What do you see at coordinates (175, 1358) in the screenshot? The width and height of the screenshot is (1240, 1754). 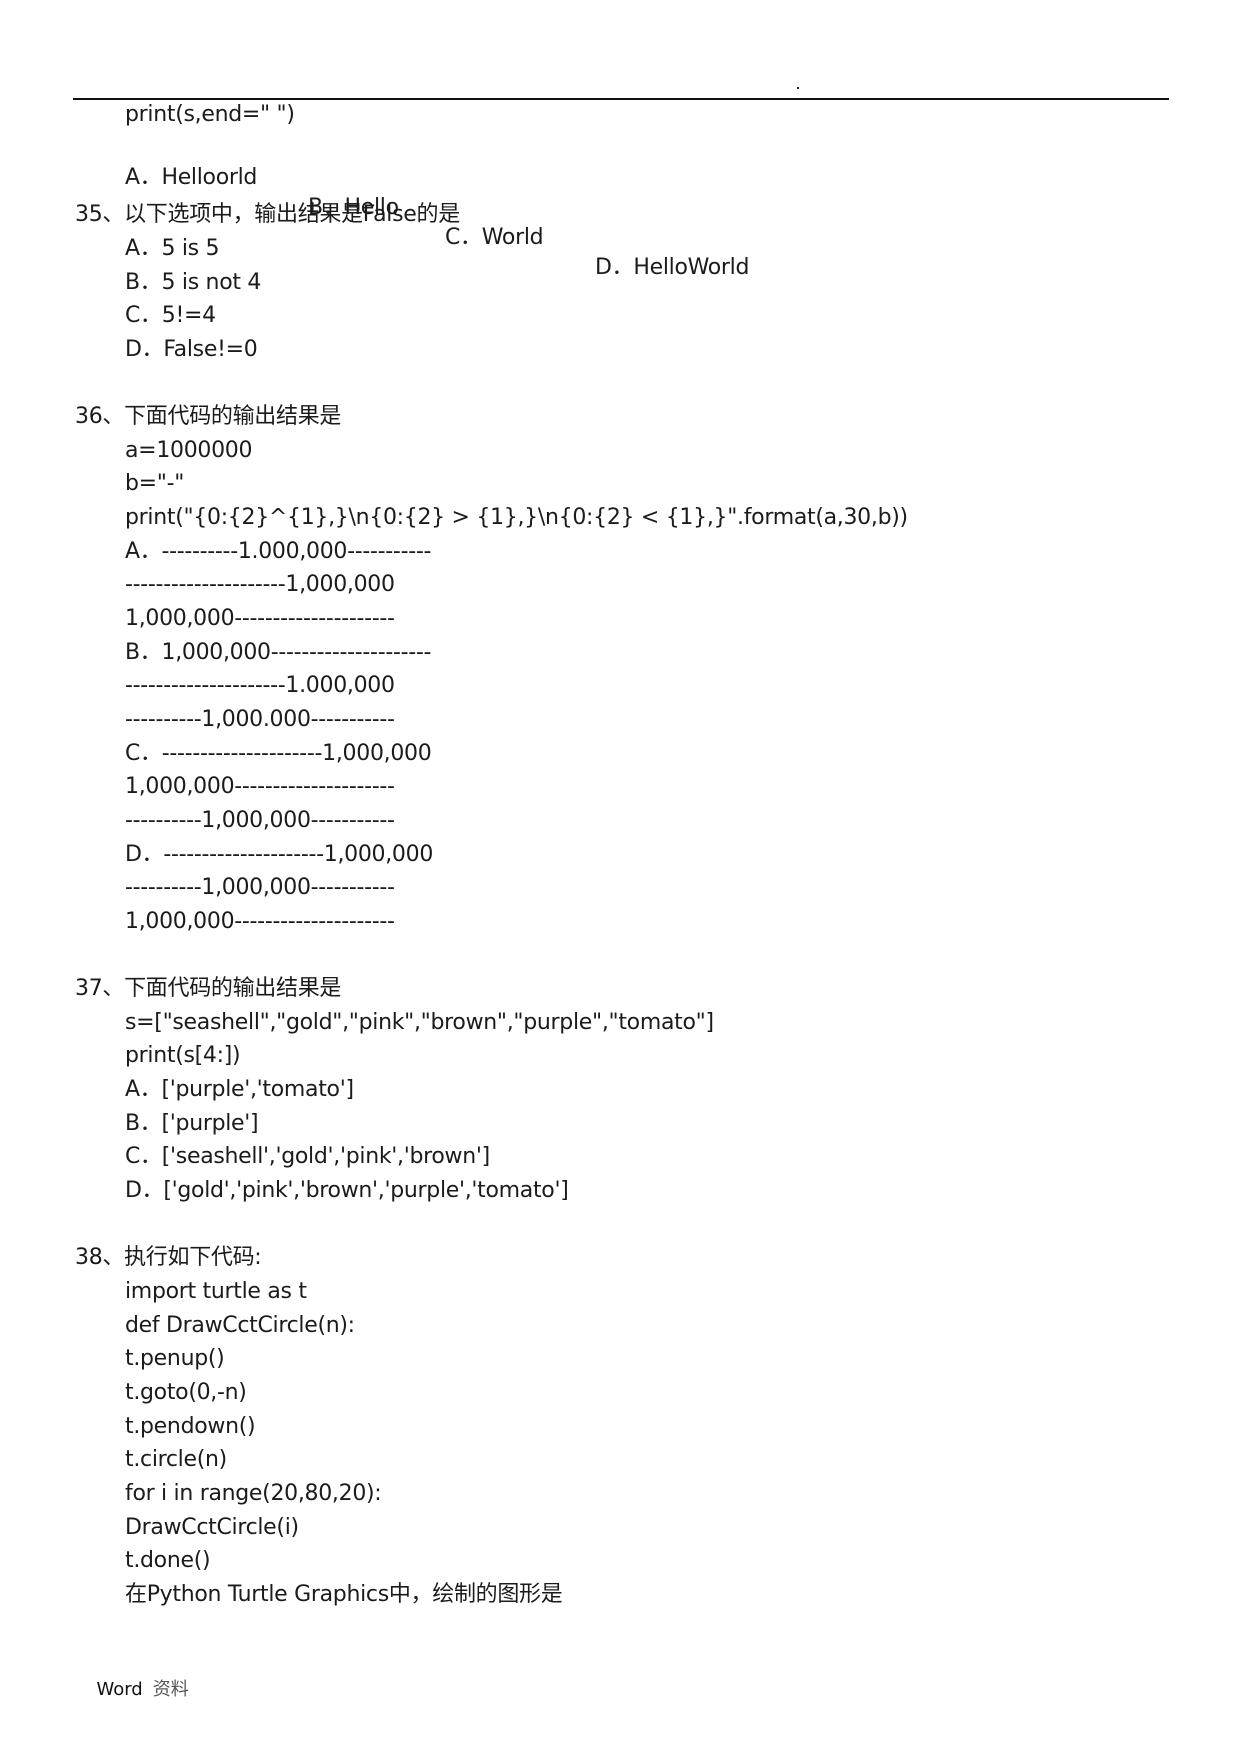 I see `q38-code-line: t.penup()` at bounding box center [175, 1358].